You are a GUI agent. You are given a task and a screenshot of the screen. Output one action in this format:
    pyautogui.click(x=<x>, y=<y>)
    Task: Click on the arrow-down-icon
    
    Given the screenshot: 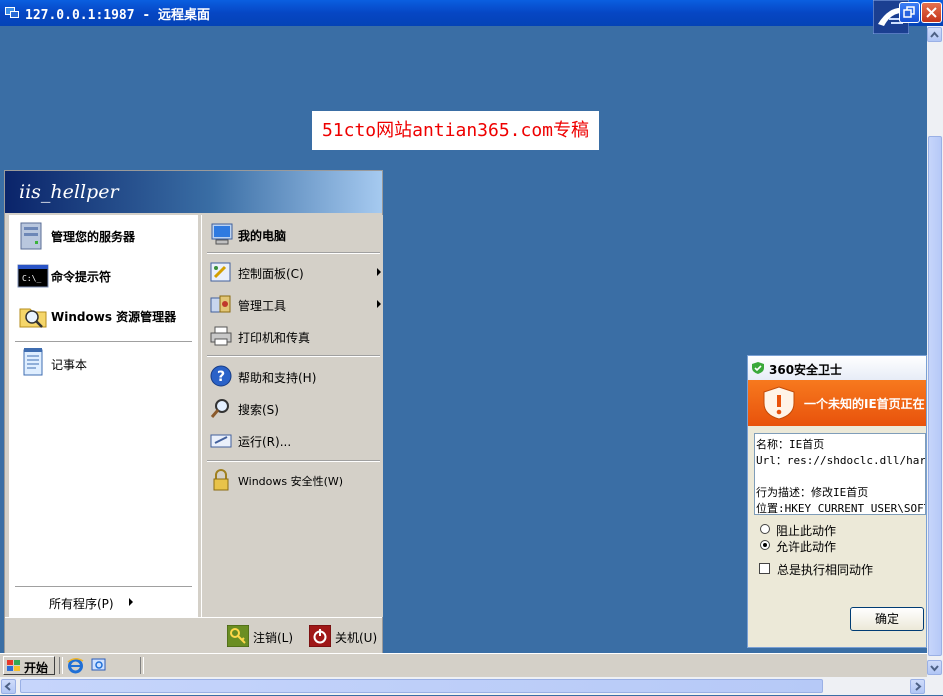 What is the action you would take?
    pyautogui.click(x=934, y=668)
    